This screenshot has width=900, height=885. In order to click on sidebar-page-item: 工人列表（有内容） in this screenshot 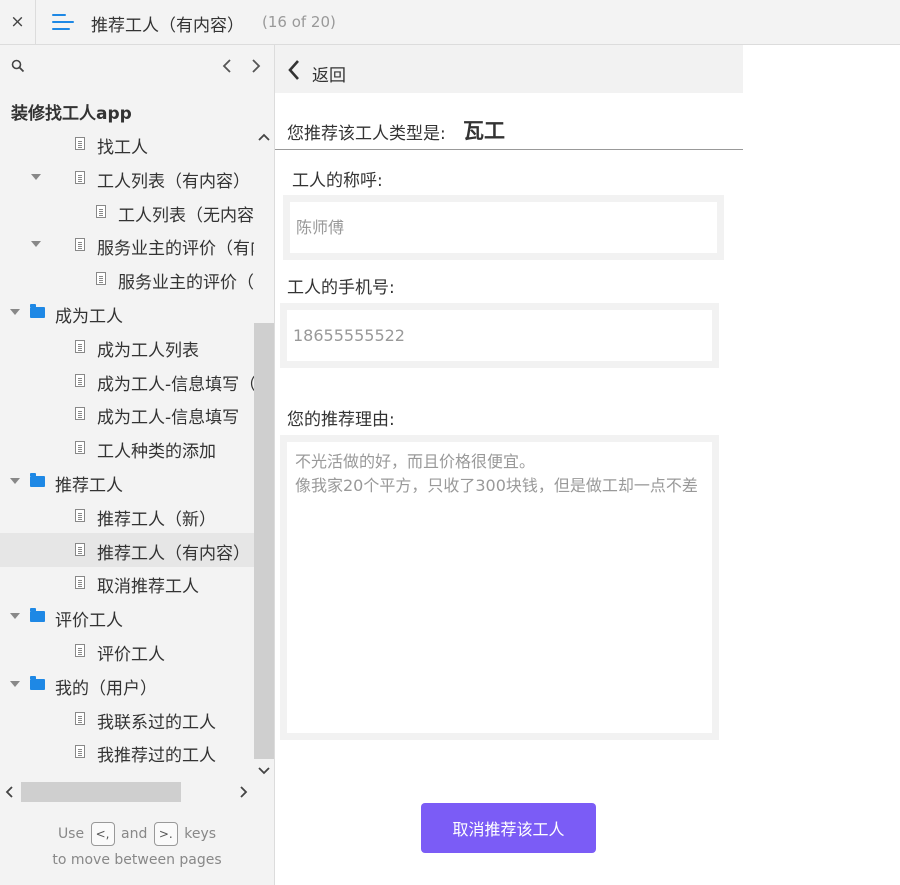, I will do `click(127, 178)`.